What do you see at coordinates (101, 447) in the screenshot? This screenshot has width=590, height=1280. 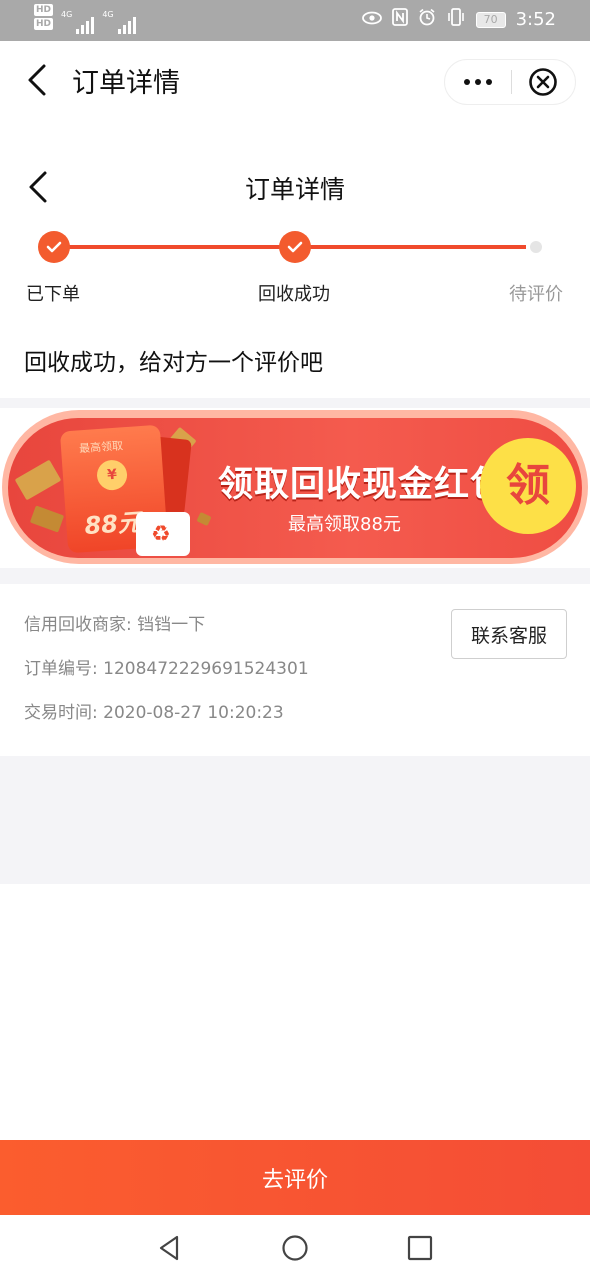 I see `envelope-caption: 最高领取` at bounding box center [101, 447].